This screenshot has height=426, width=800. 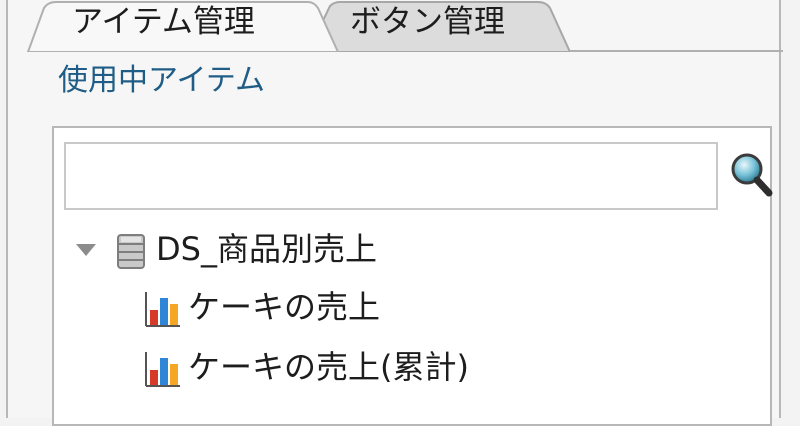 I want to click on tree-item-label: ケーキの売上, so click(x=284, y=307).